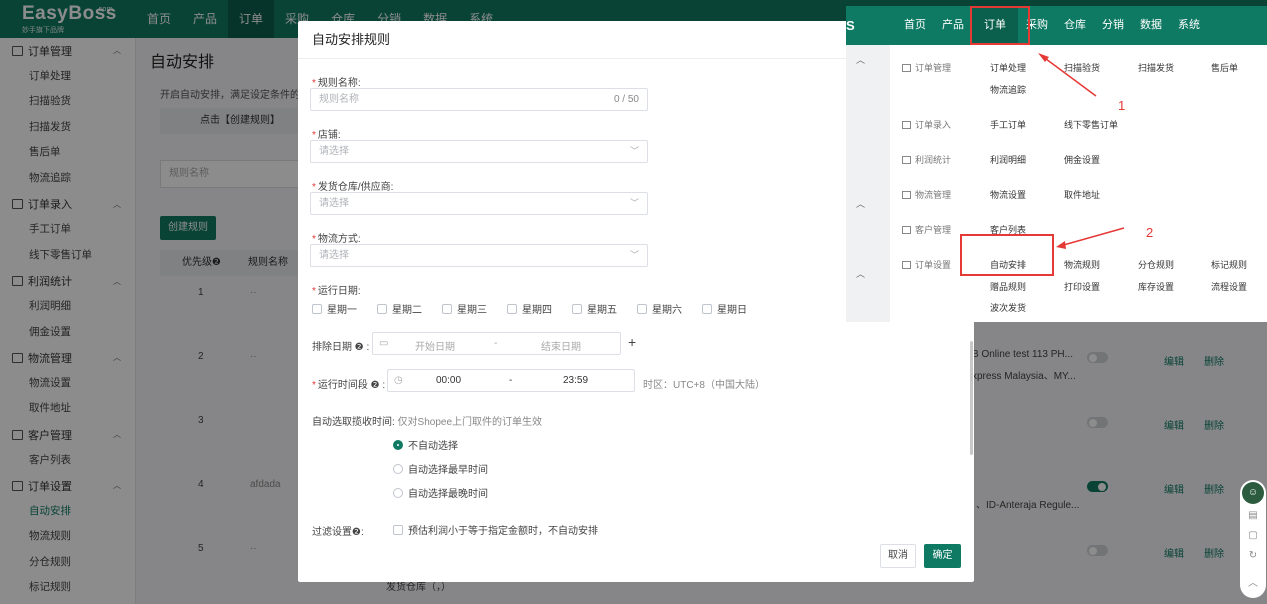 Image resolution: width=1267 pixels, height=604 pixels. What do you see at coordinates (724, 308) in the screenshot?
I see `day-sunday-checkbox: 星期日` at bounding box center [724, 308].